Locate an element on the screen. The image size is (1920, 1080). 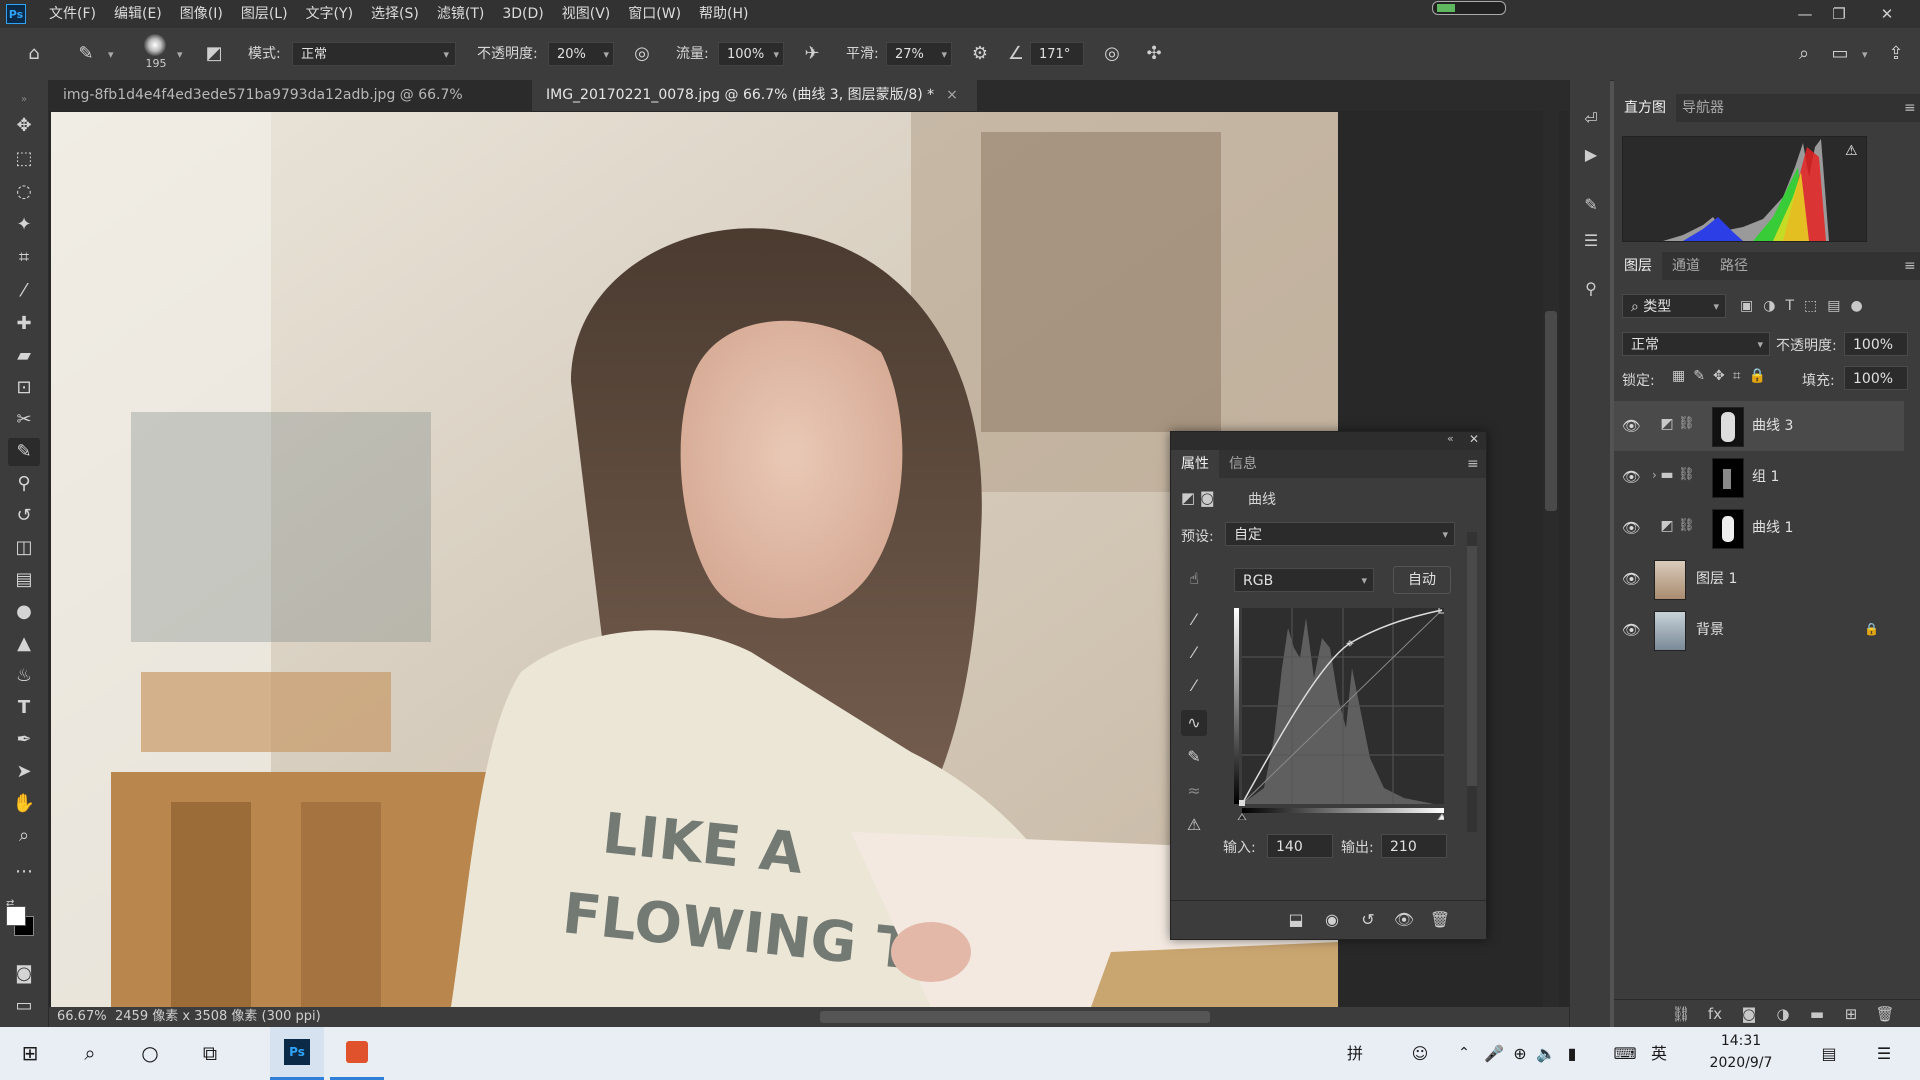
brush-preview-icon is located at coordinates (155, 45).